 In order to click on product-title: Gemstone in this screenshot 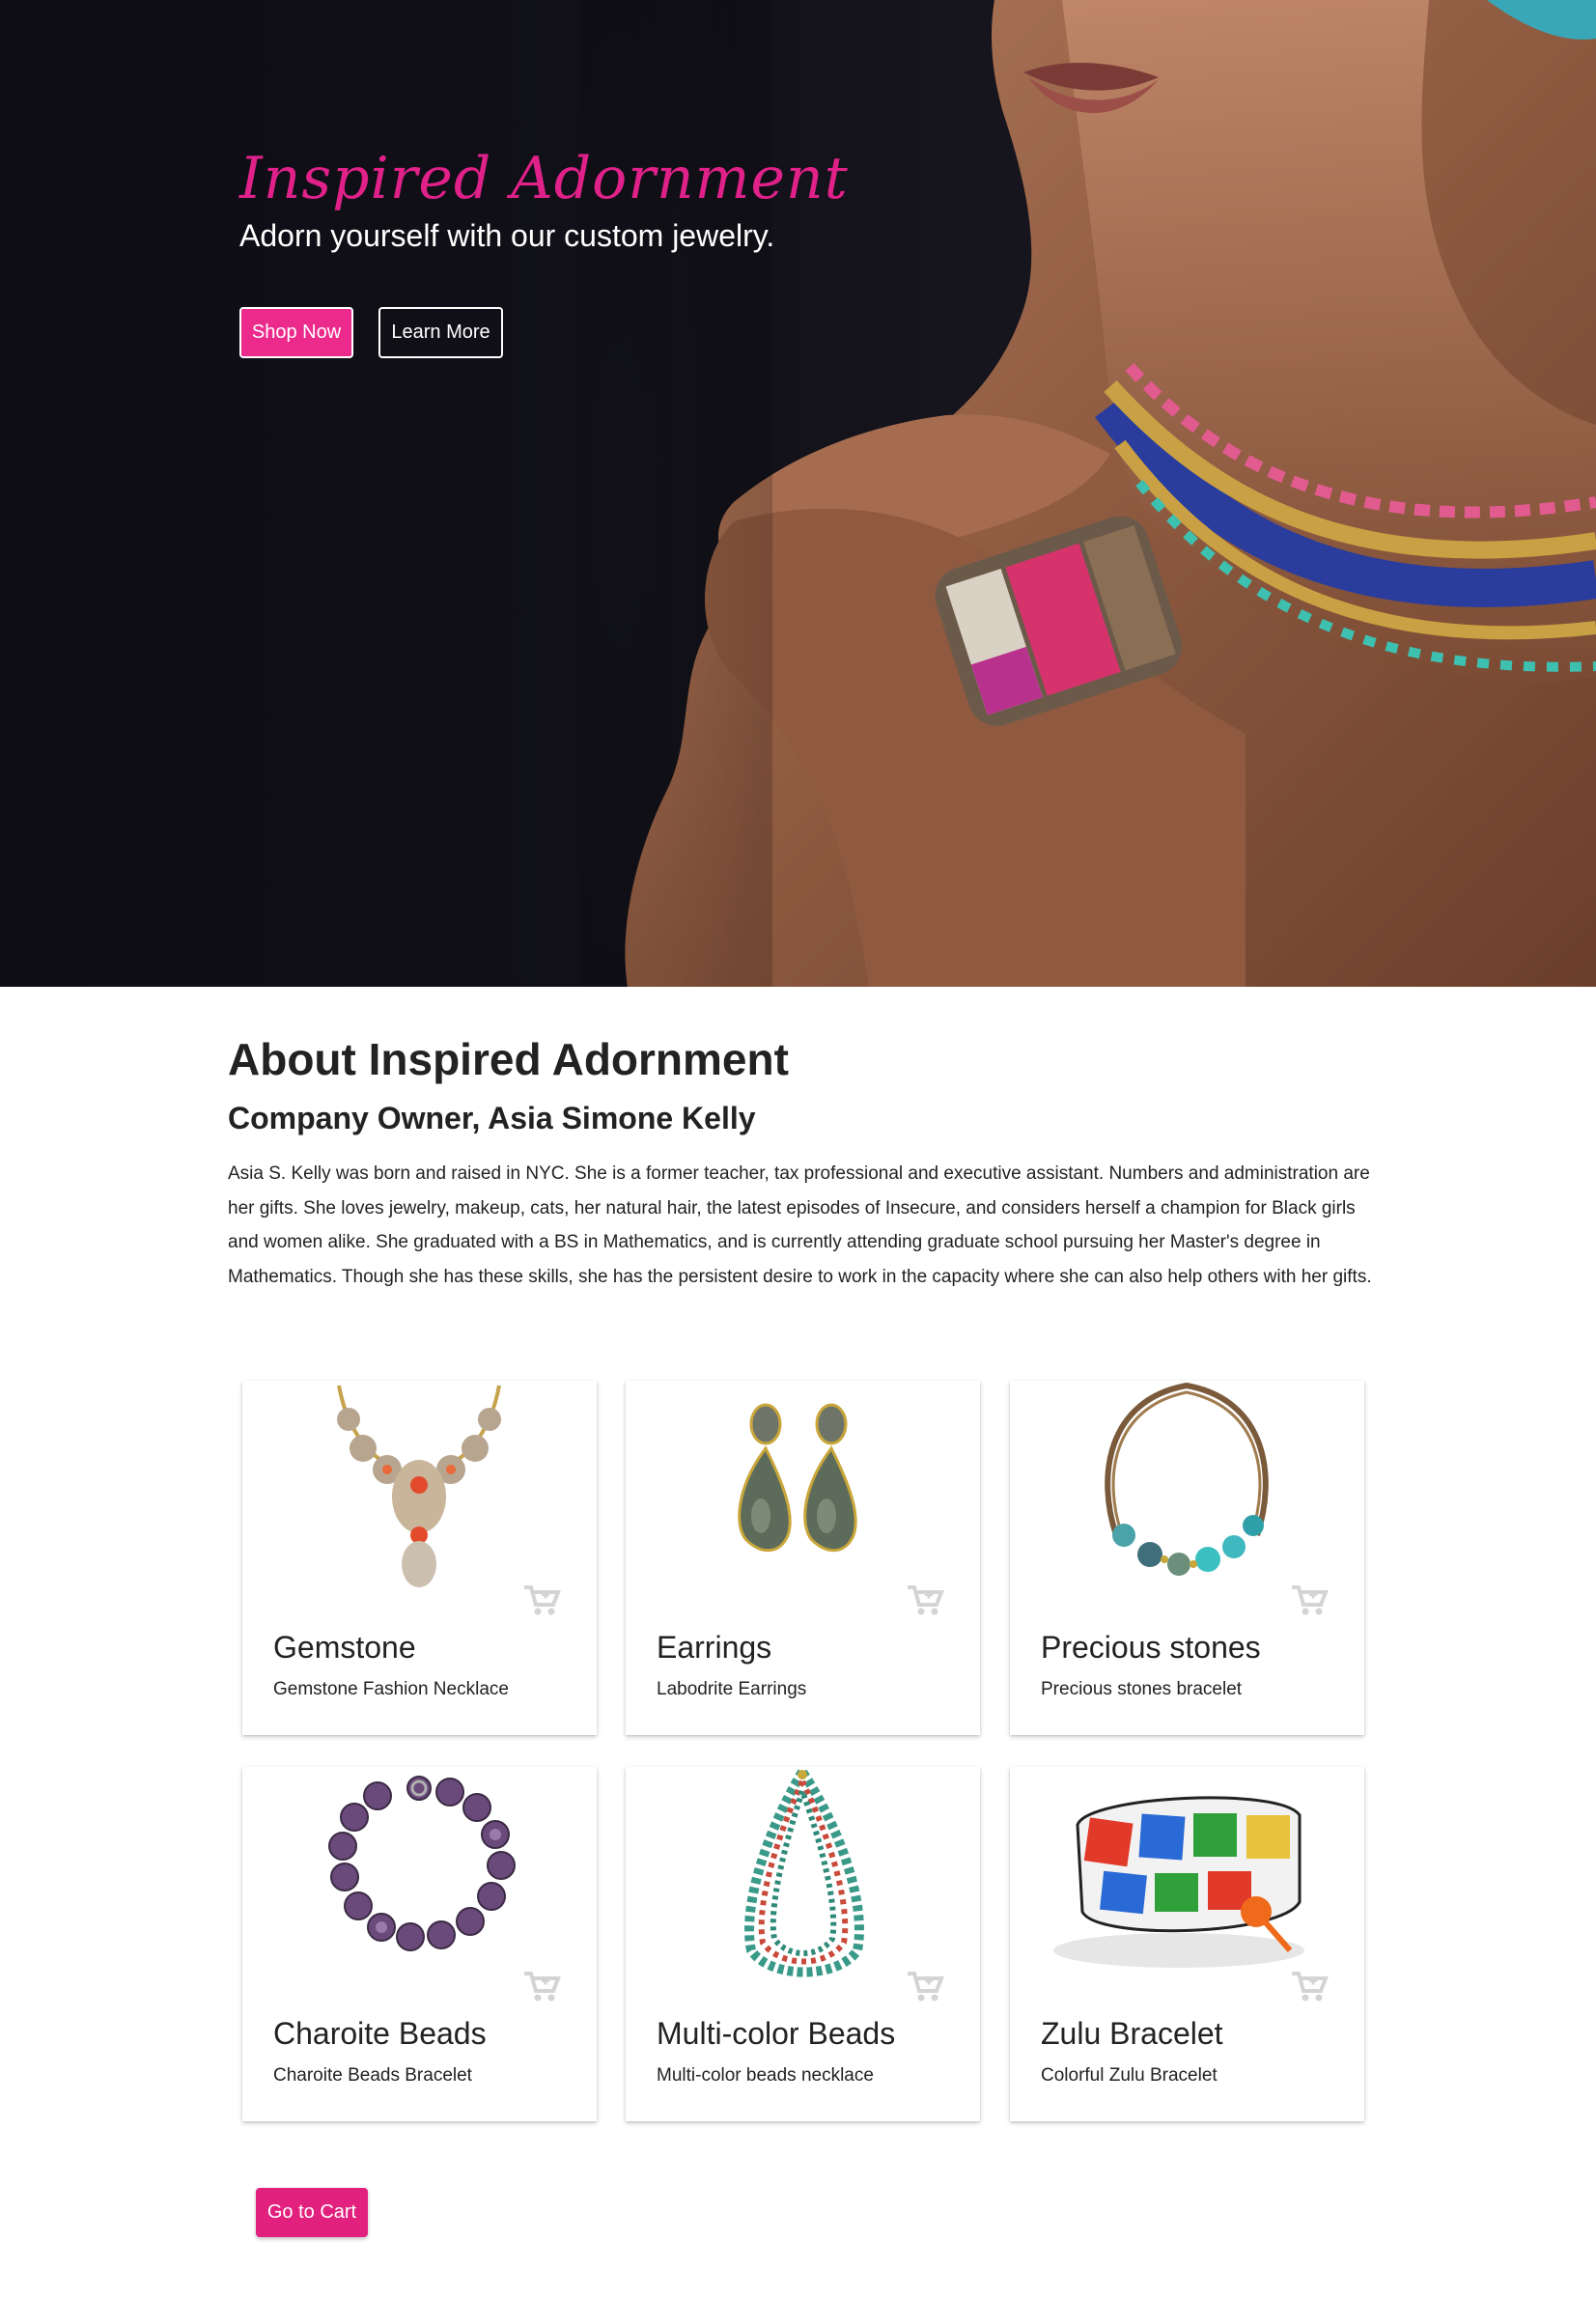, I will do `click(345, 1647)`.